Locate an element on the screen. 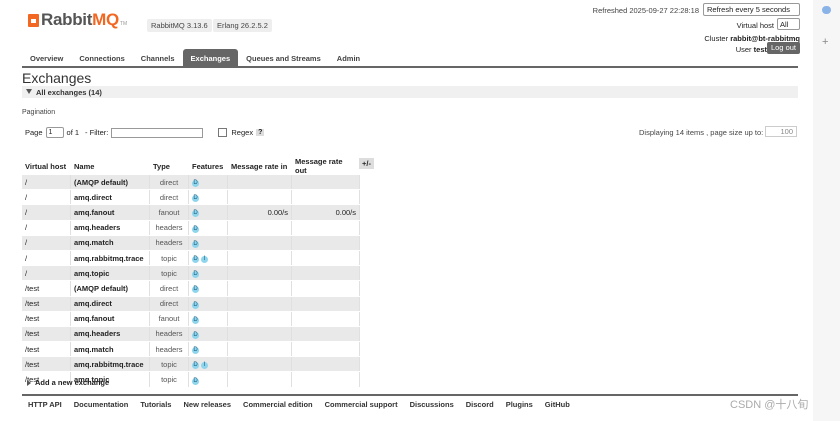  table-row: / amq.direct direct D is located at coordinates (191, 197).